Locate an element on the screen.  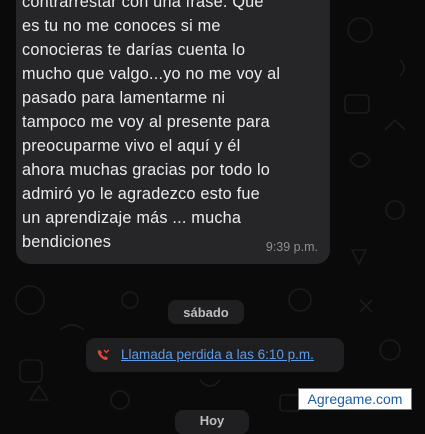
missed-call-icon is located at coordinates (103, 354).